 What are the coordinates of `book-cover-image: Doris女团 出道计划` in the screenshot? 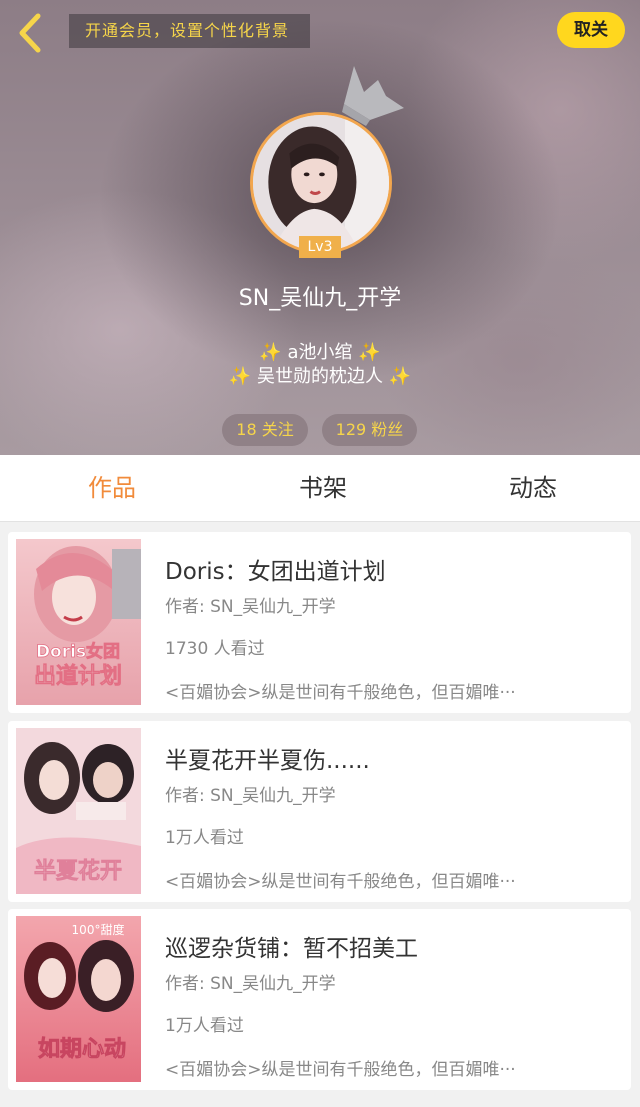 It's located at (78, 622).